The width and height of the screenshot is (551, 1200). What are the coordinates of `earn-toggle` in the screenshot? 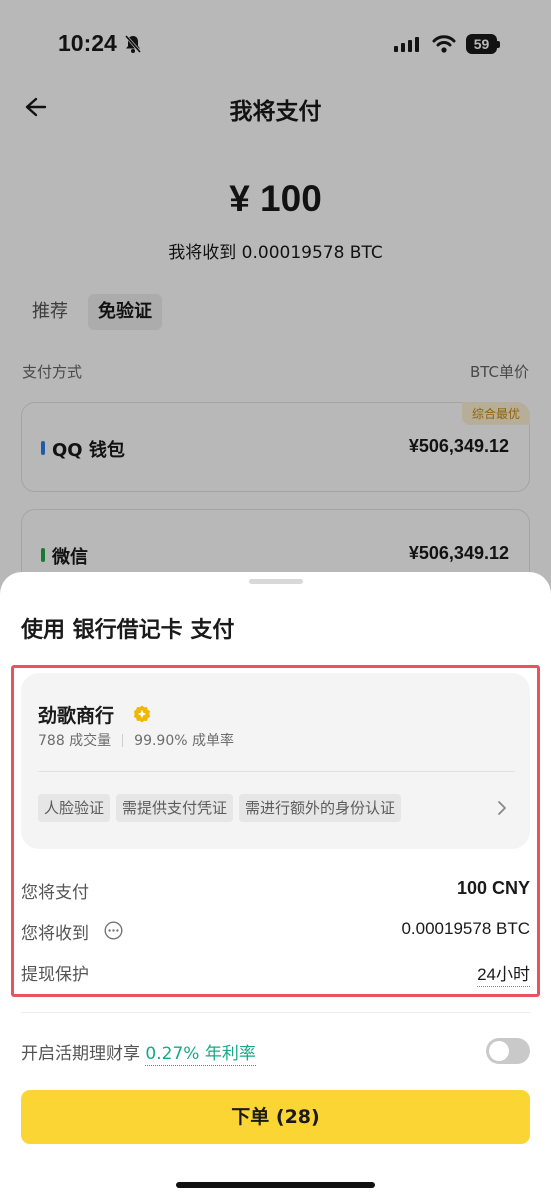 It's located at (508, 1051).